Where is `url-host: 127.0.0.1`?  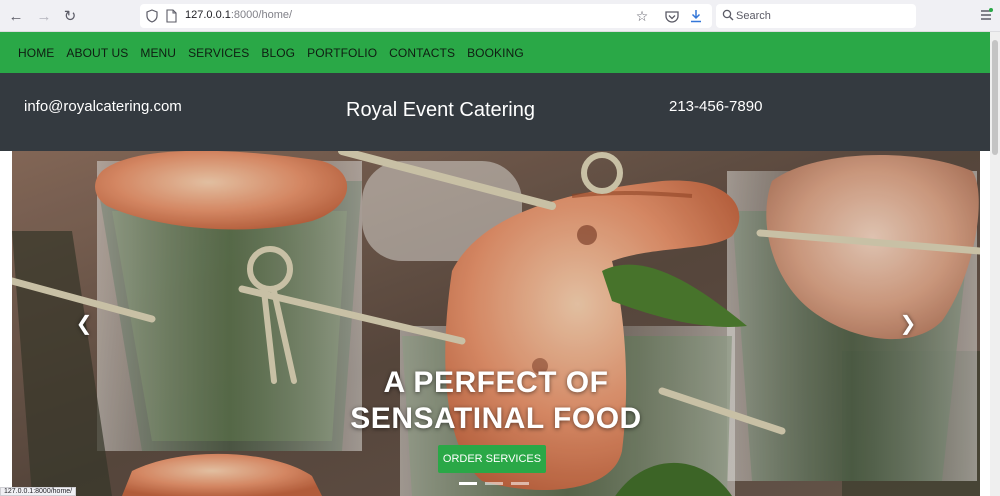
url-host: 127.0.0.1 is located at coordinates (208, 15).